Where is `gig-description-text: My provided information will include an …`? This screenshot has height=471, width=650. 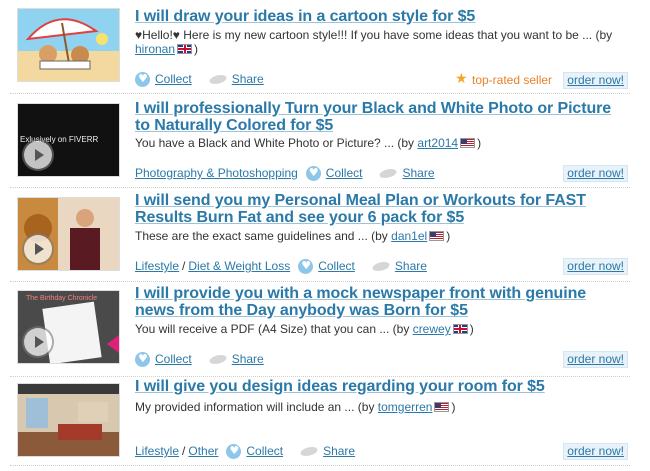 gig-description-text: My provided information will include an … is located at coordinates (255, 407).